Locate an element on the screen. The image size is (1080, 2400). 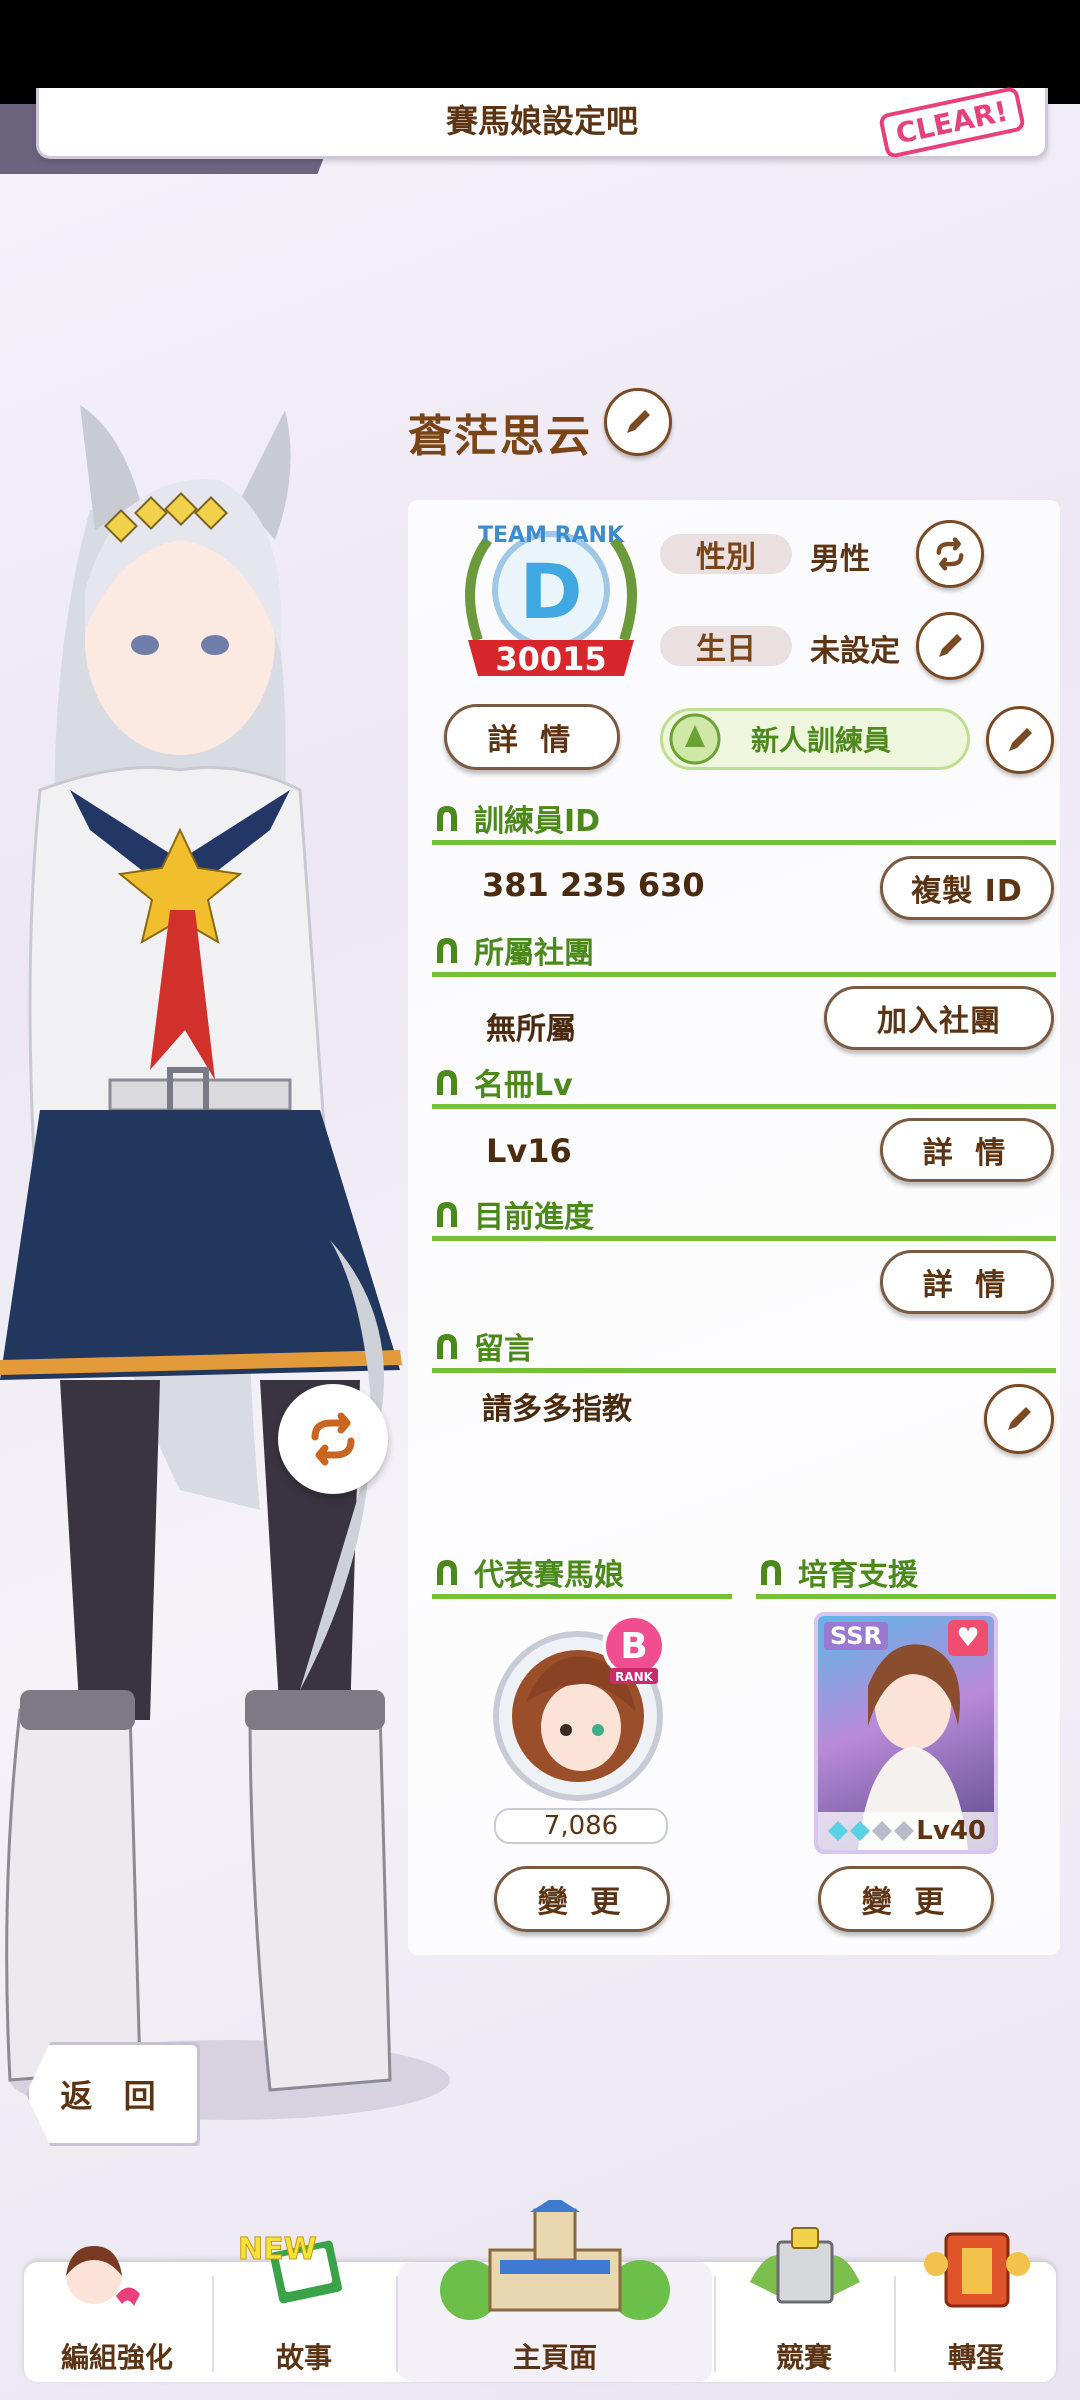
club-value: 無所屬 is located at coordinates (531, 1029).